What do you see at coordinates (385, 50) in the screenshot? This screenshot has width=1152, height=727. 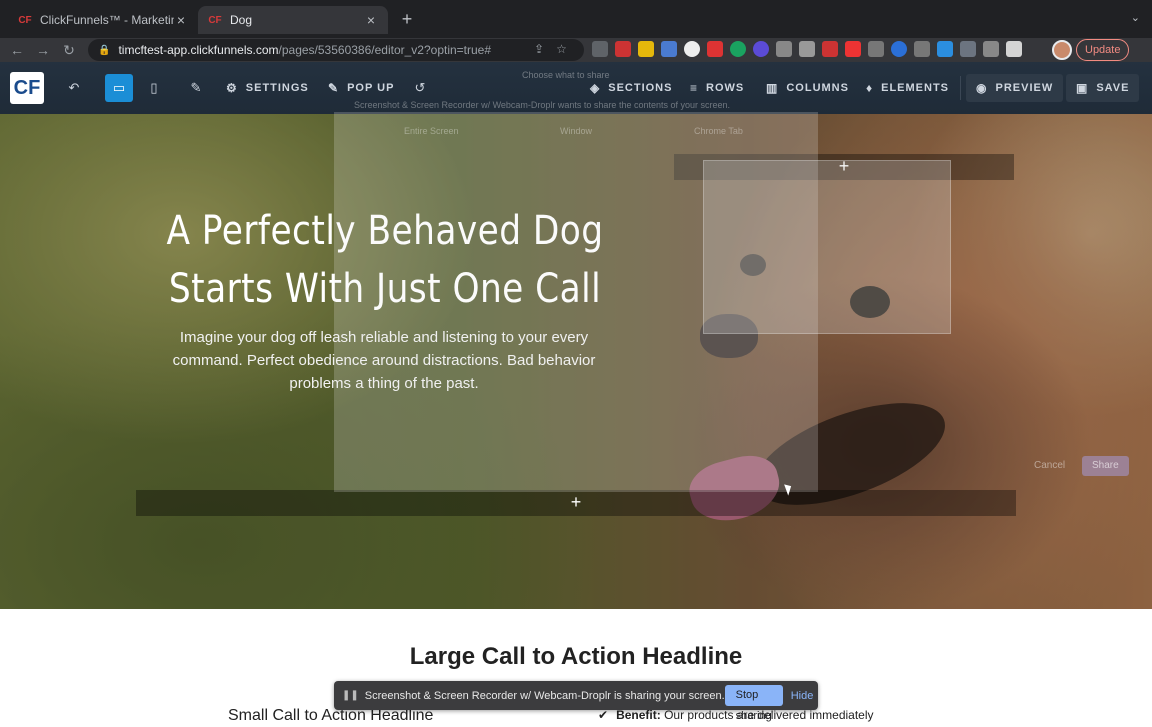 I see `url-path: /pages/53560386/editor_v2?optin=true#` at bounding box center [385, 50].